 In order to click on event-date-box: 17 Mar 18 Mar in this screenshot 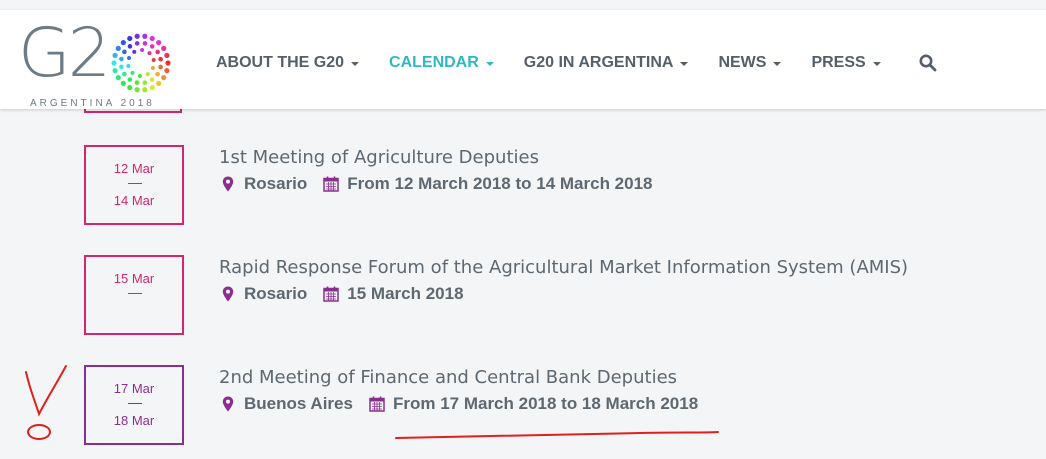, I will do `click(134, 405)`.